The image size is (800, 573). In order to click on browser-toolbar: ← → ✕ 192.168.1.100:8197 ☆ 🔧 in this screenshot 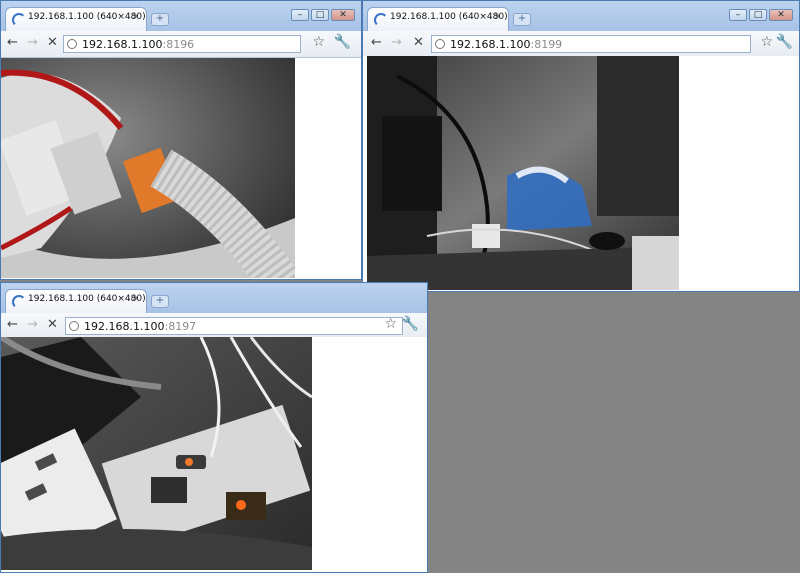, I will do `click(214, 326)`.